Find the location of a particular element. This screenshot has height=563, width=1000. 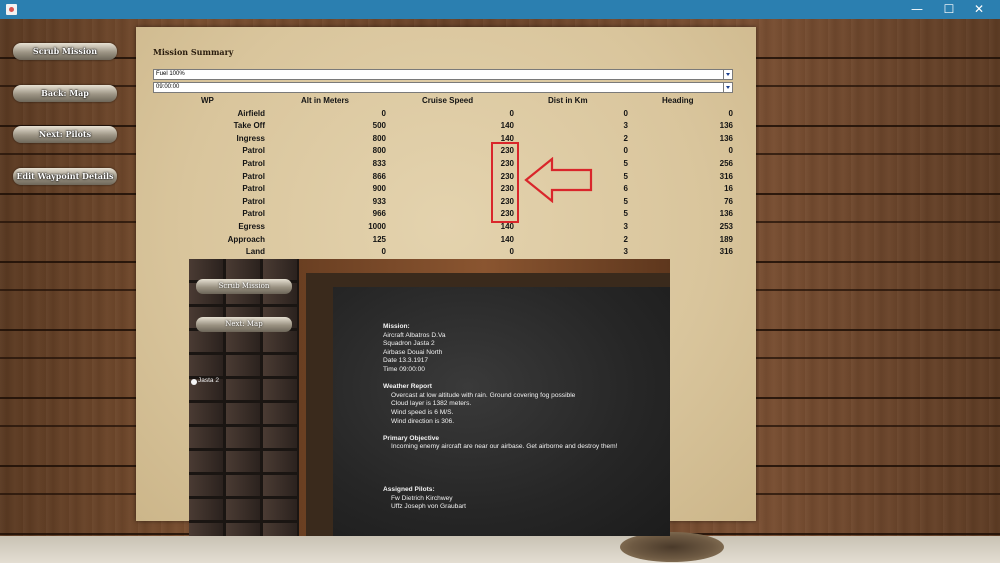

cell-heading: 189 is located at coordinates (726, 239).